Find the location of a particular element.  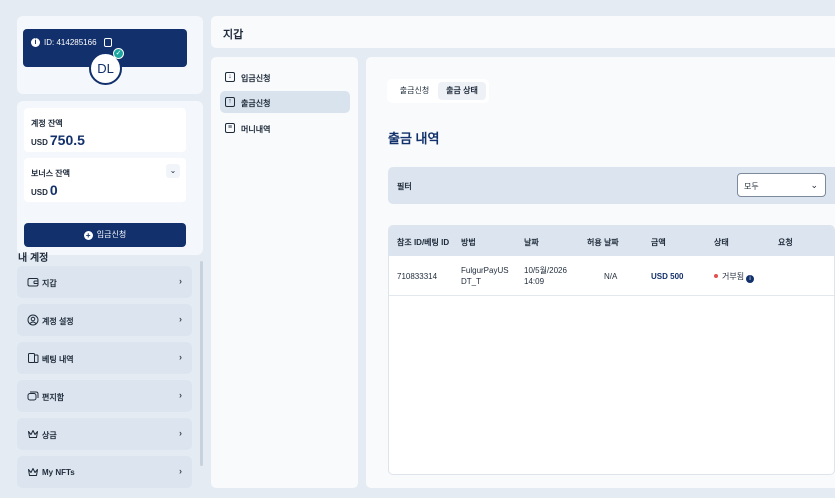

status-cell: 거부됨 i is located at coordinates (734, 277).